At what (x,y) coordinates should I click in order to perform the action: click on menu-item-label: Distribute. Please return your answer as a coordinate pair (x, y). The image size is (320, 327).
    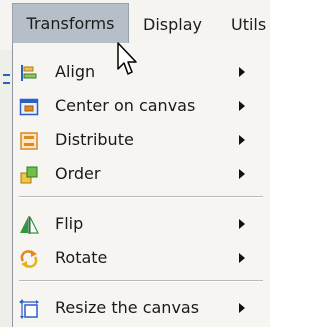
    Looking at the image, I should click on (94, 139).